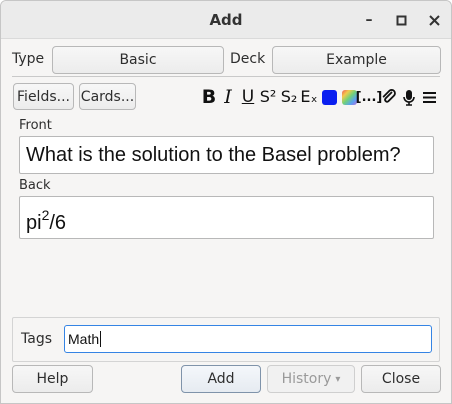 The width and height of the screenshot is (452, 404). I want to click on tags-label: Tags, so click(36, 339).